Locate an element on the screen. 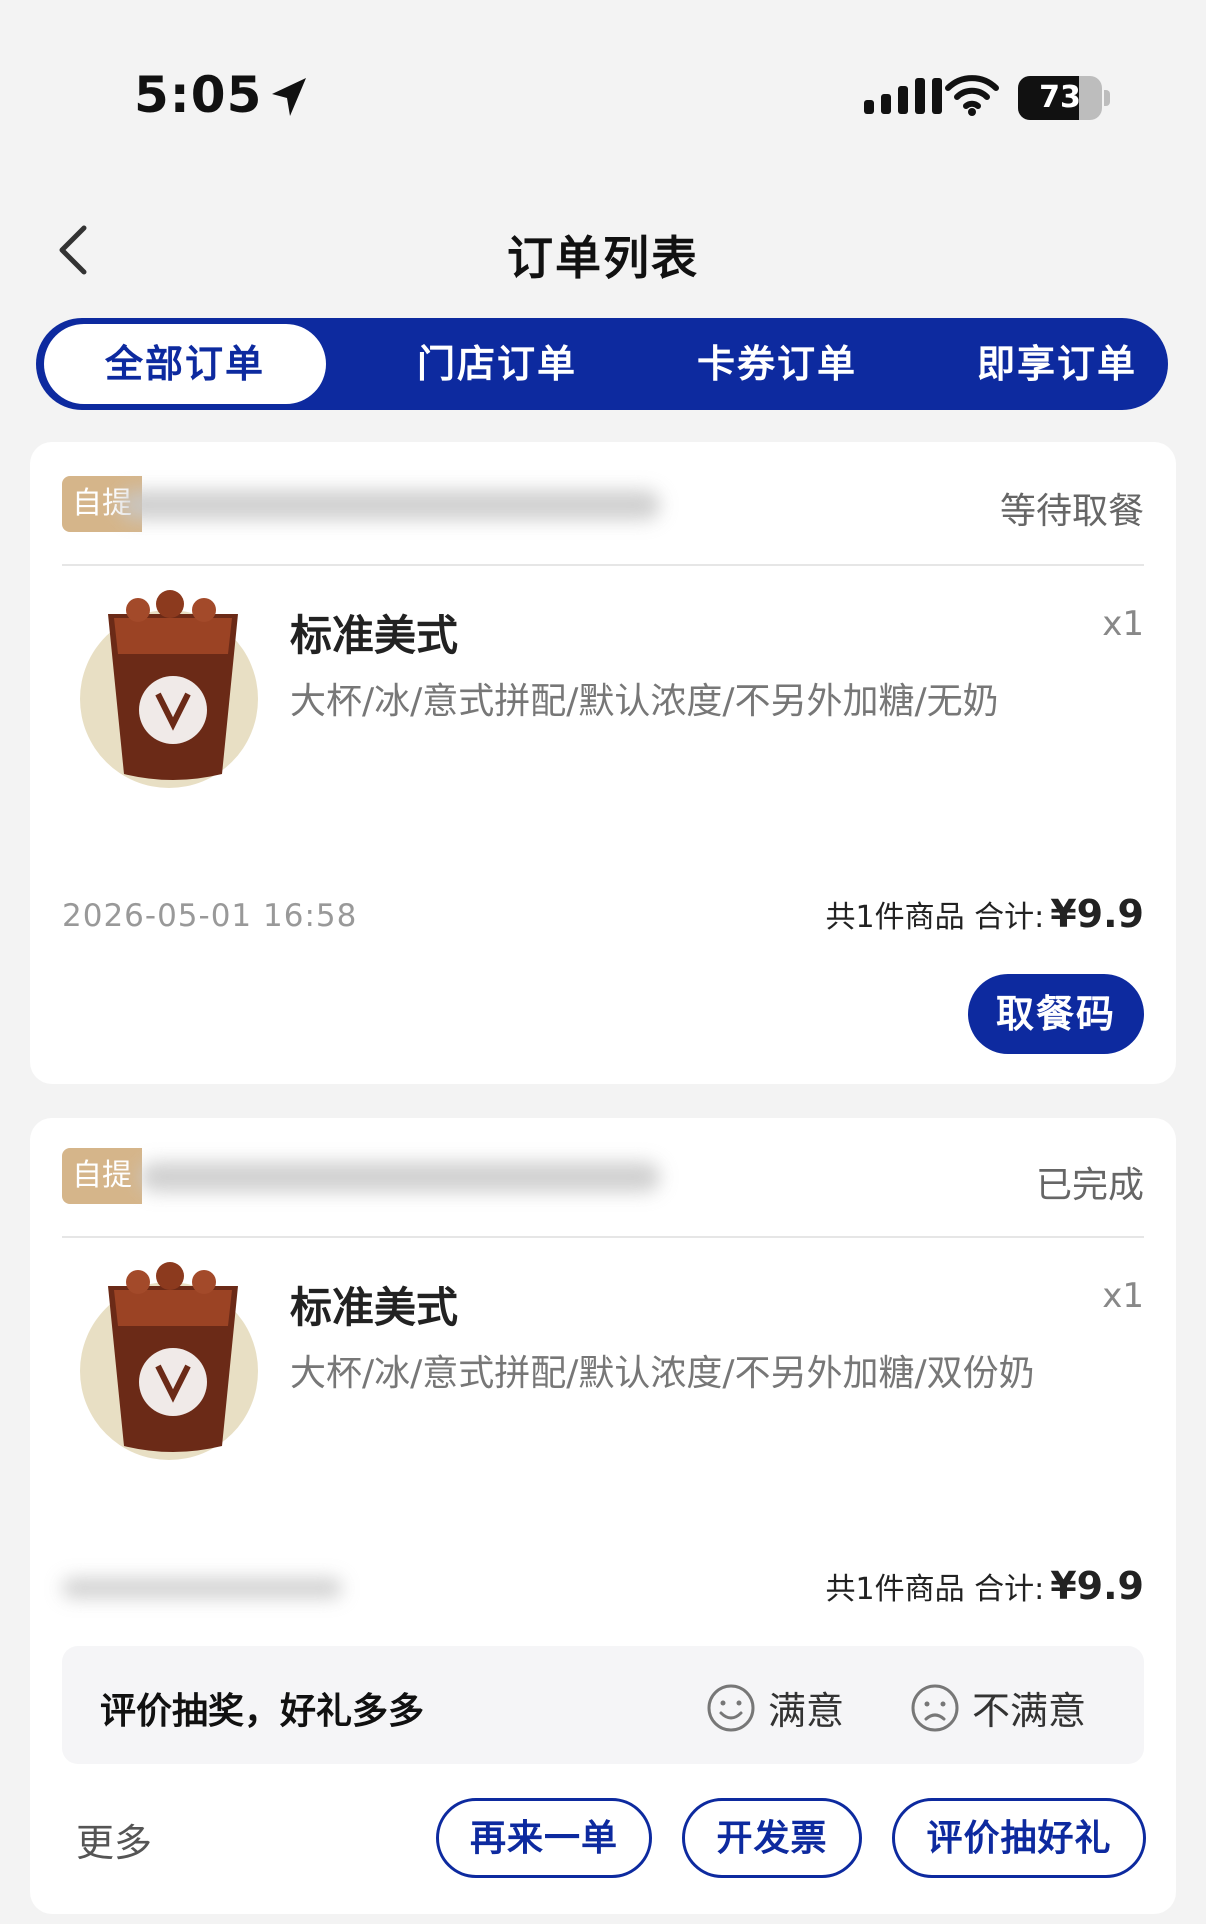 Image resolution: width=1206 pixels, height=1924 pixels. battery-level: 73 is located at coordinates (1060, 97).